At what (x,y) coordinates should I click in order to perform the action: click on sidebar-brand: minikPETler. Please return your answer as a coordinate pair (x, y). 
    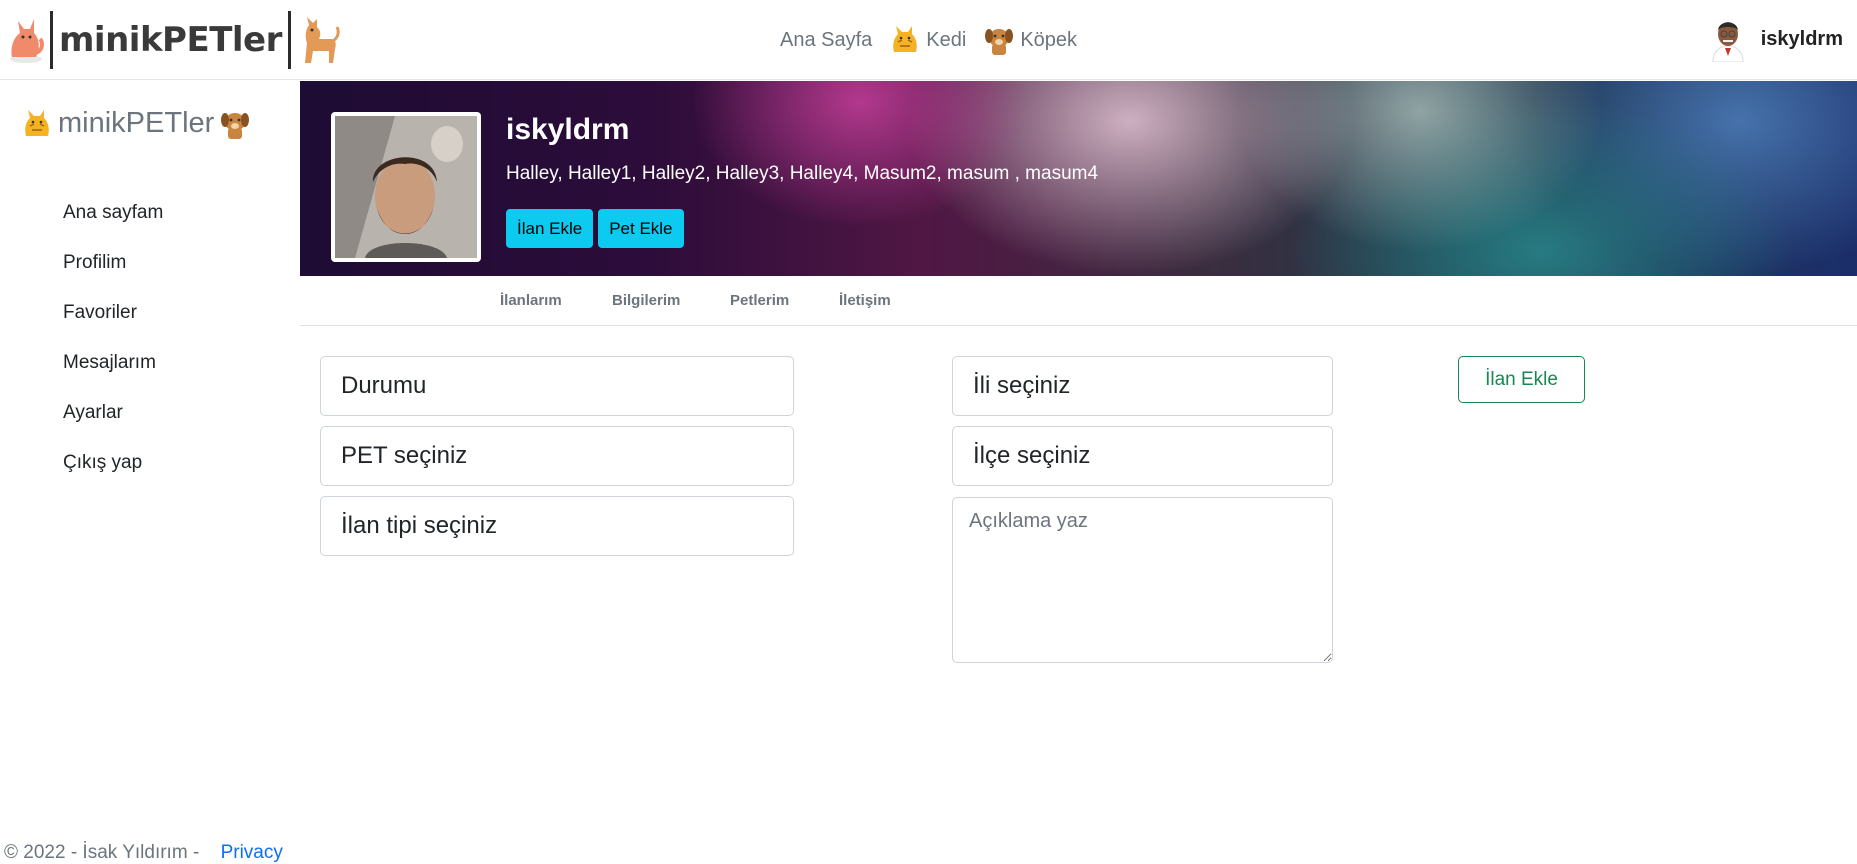
    Looking at the image, I should click on (136, 123).